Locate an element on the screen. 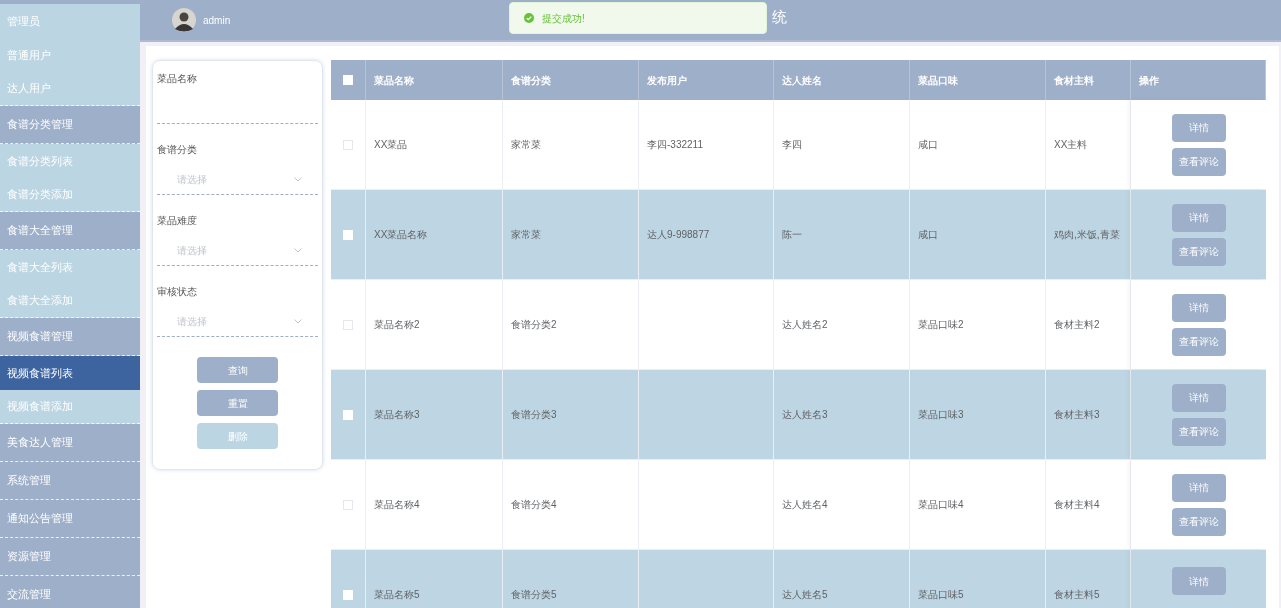 The width and height of the screenshot is (1281, 608). field-label: 食谱分类 is located at coordinates (177, 150).